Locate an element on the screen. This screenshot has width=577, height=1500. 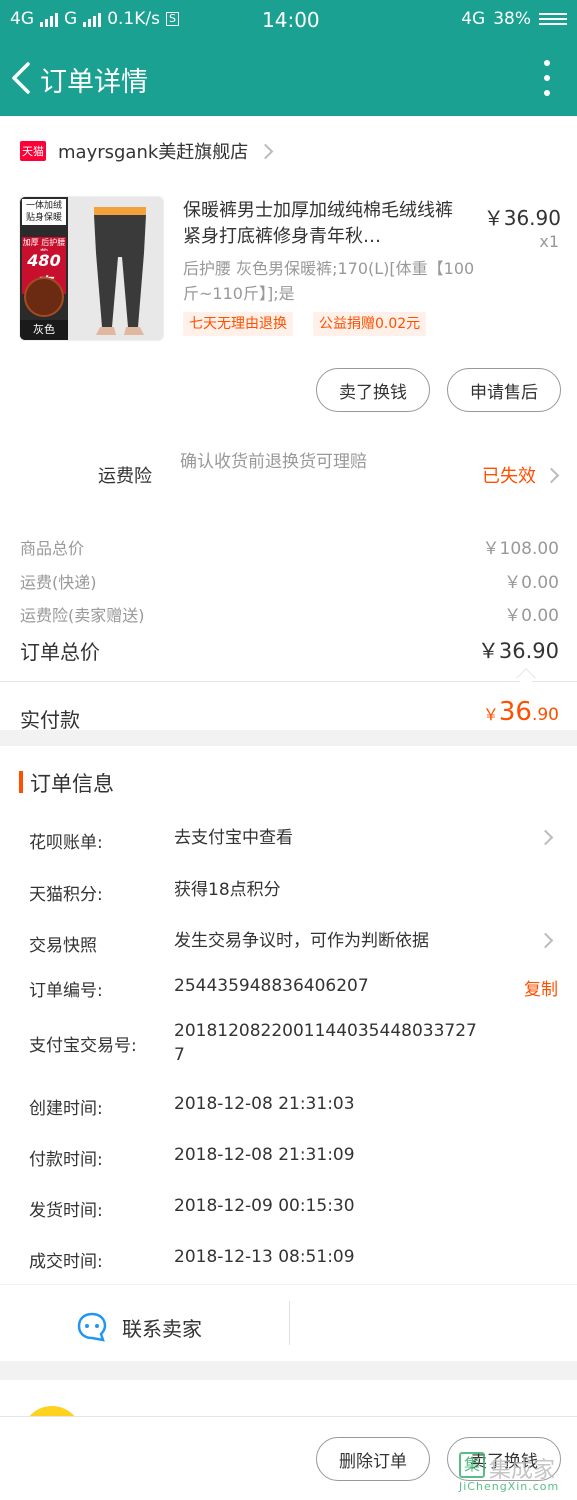
info-value: 2018-12-08 21:31:03 is located at coordinates (264, 1104).